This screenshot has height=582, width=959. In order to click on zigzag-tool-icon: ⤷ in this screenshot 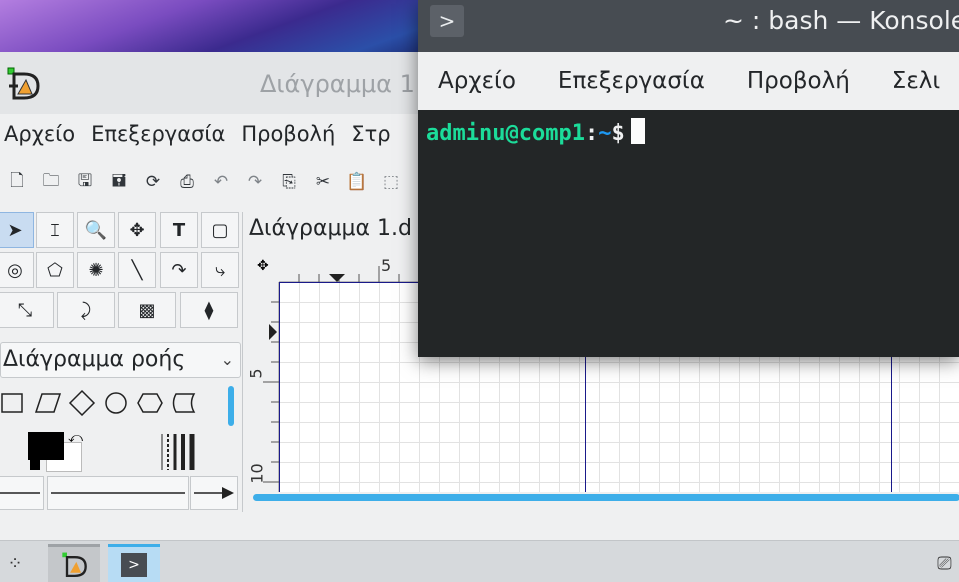, I will do `click(220, 270)`.